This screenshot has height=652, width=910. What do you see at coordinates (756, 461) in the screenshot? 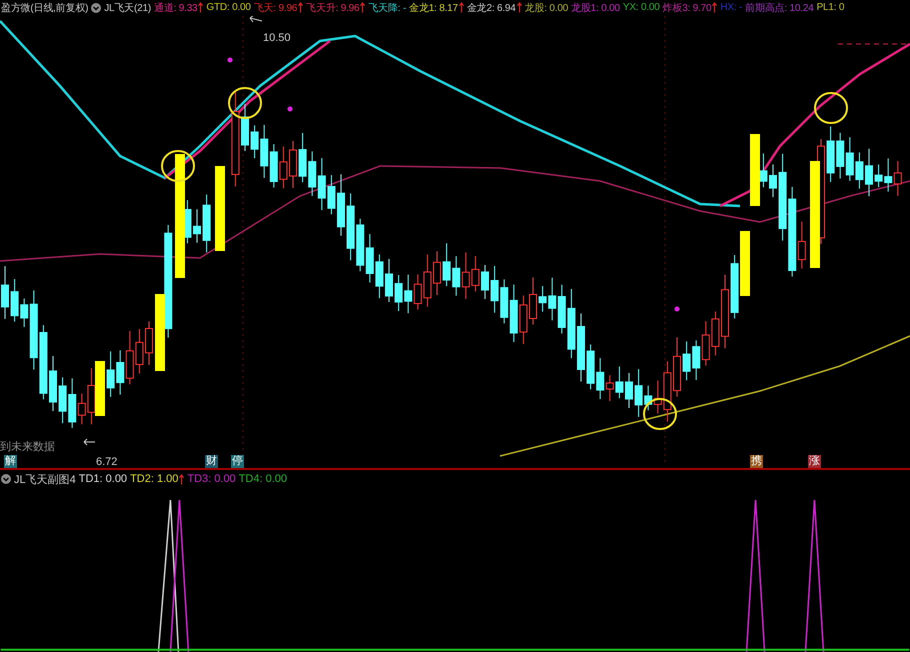
I see `event-badge: 携` at bounding box center [756, 461].